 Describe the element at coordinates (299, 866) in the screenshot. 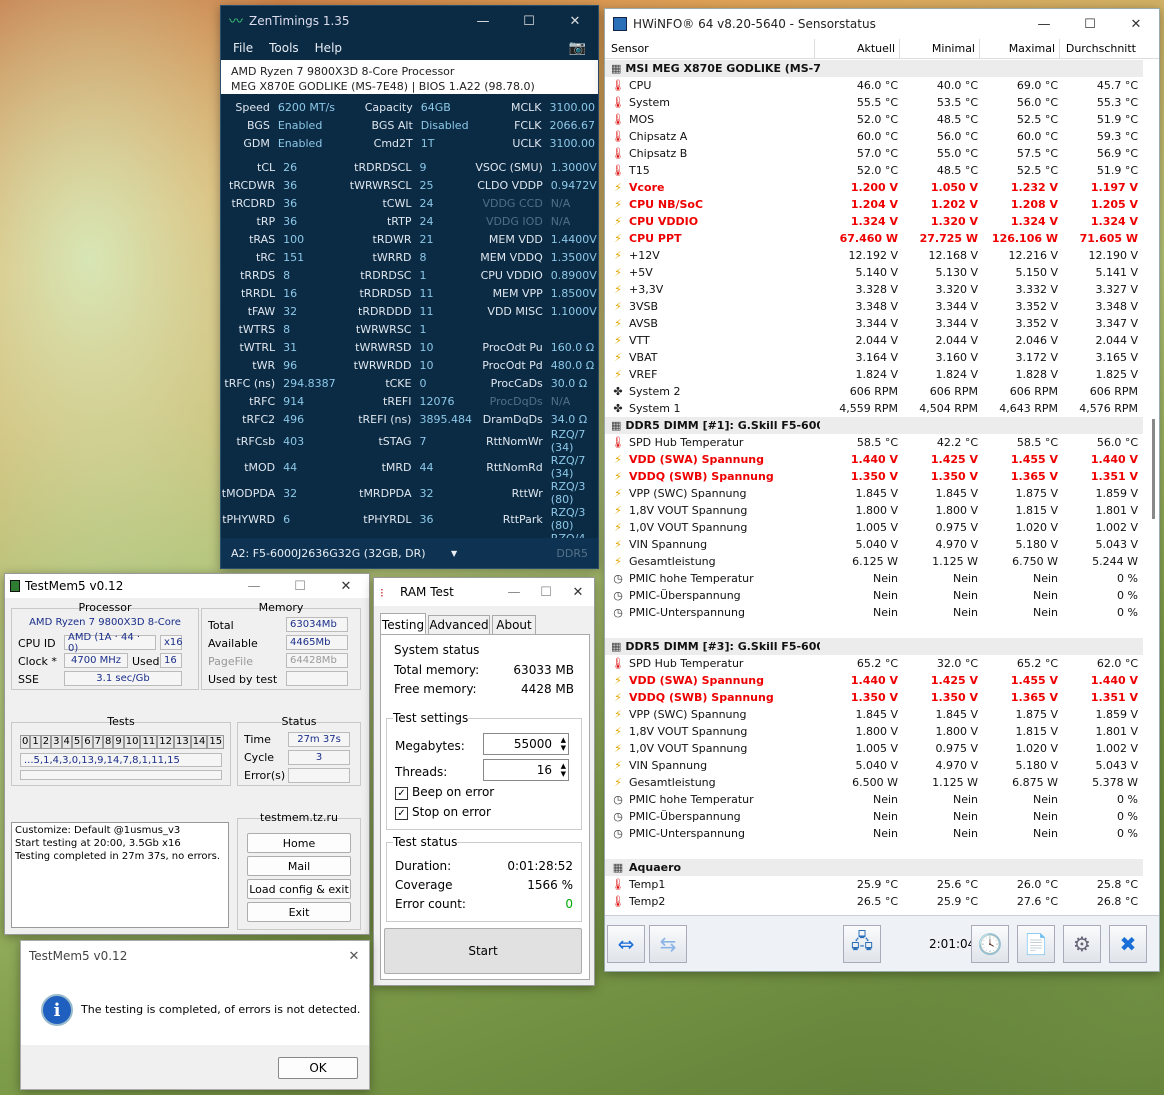

I see `mail-button: Mail` at that location.